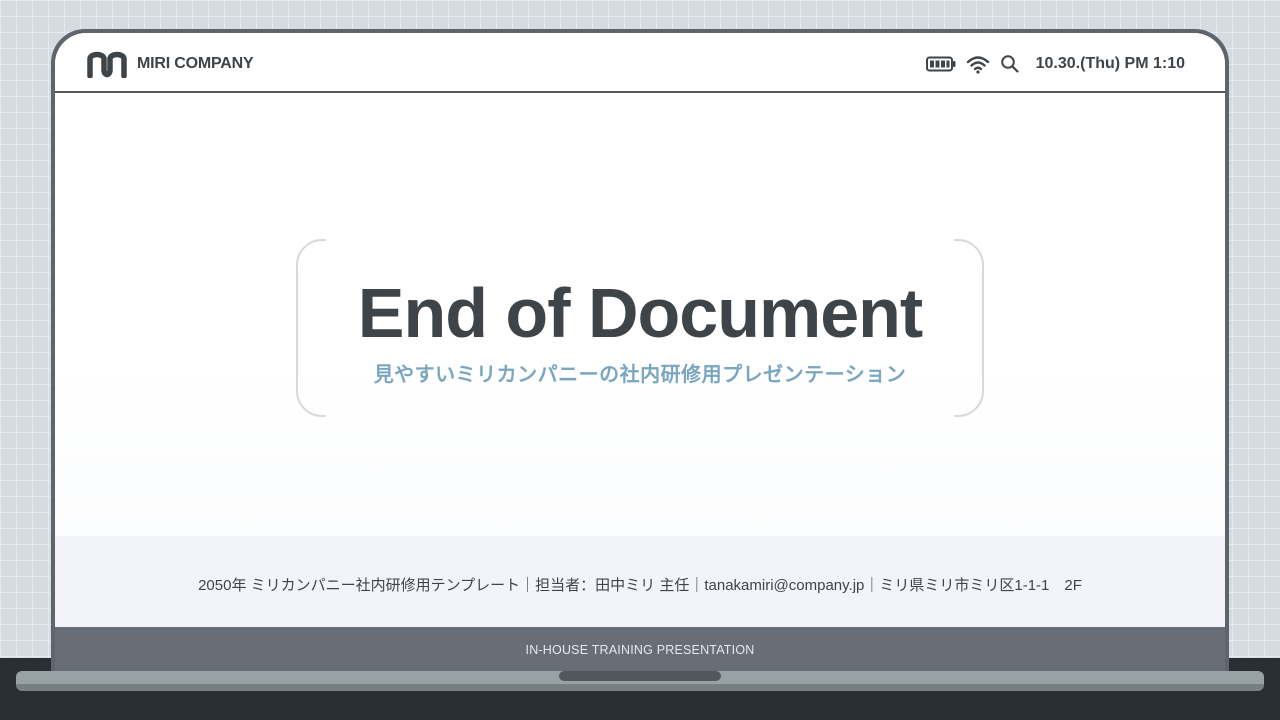 The image size is (1280, 720). I want to click on wifi-icon, so click(978, 64).